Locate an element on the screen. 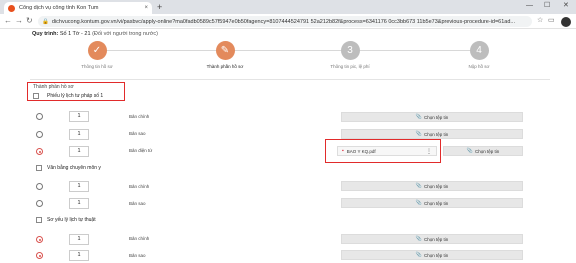 The height and width of the screenshot is (263, 576). pdf-icon: ▪ is located at coordinates (343, 151).